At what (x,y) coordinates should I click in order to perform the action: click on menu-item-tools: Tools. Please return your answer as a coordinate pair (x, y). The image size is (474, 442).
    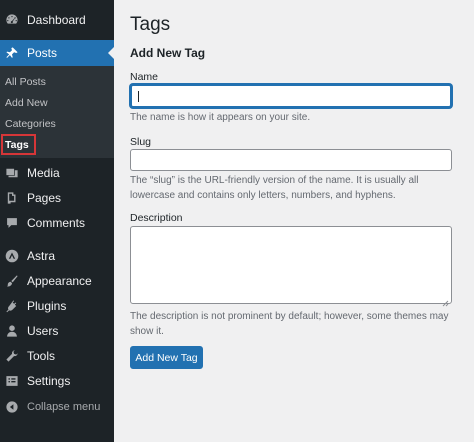
    Looking at the image, I should click on (57, 356).